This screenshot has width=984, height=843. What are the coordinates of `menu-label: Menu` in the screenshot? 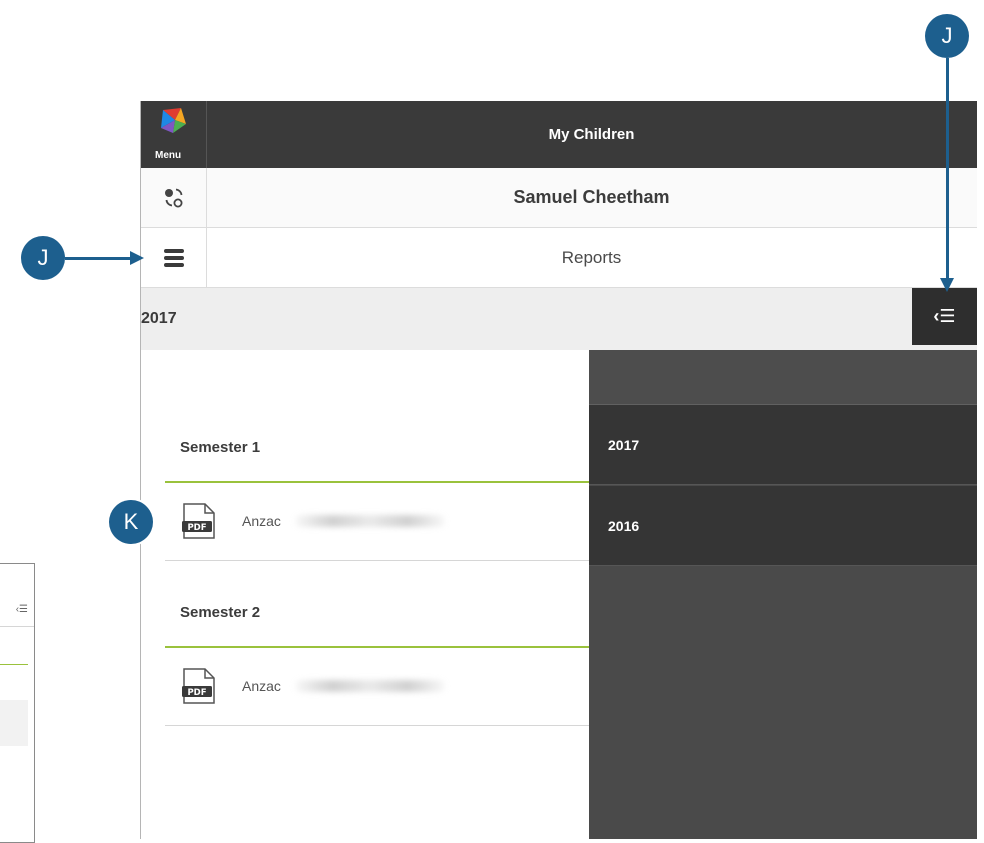 It's located at (168, 155).